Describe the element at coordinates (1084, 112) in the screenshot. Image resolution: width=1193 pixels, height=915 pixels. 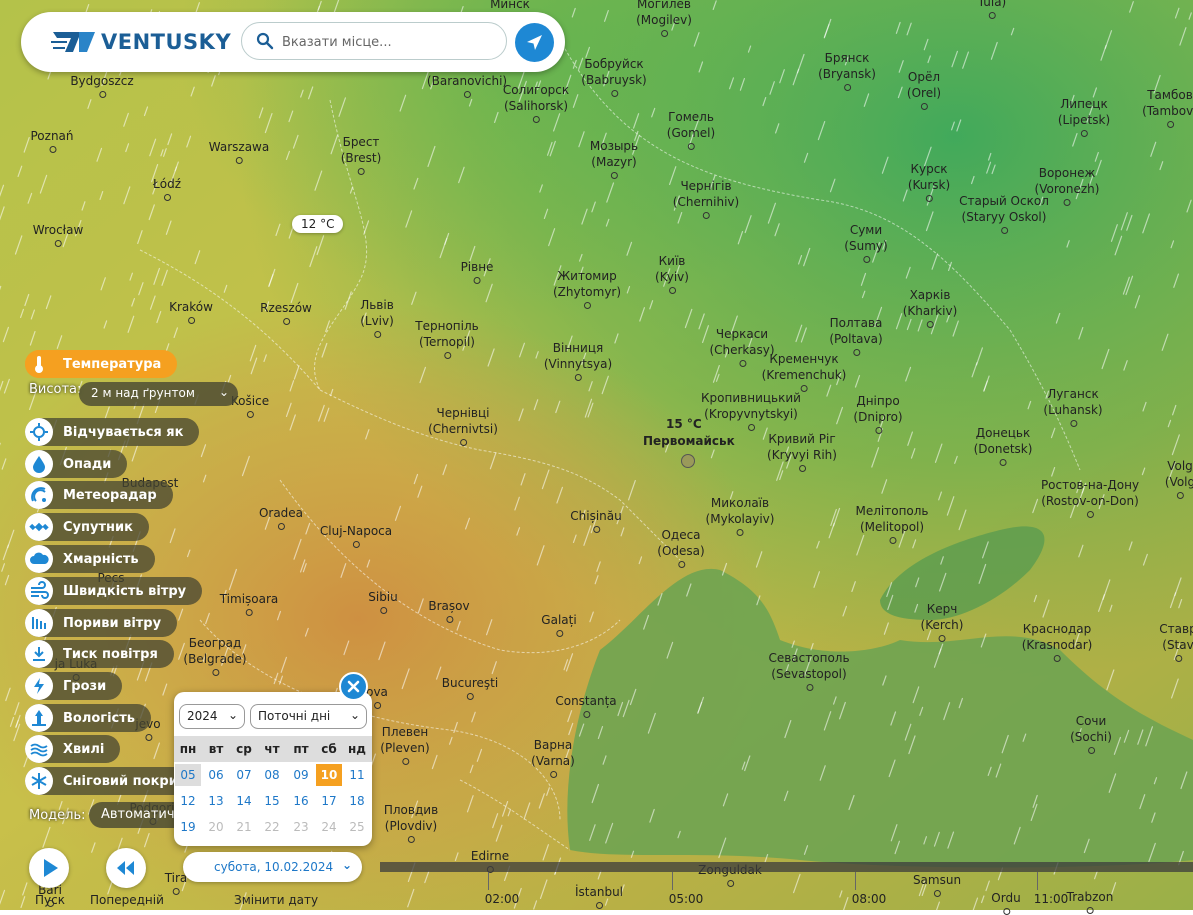
I see `city-label: Липецк(Lipetsk)` at that location.